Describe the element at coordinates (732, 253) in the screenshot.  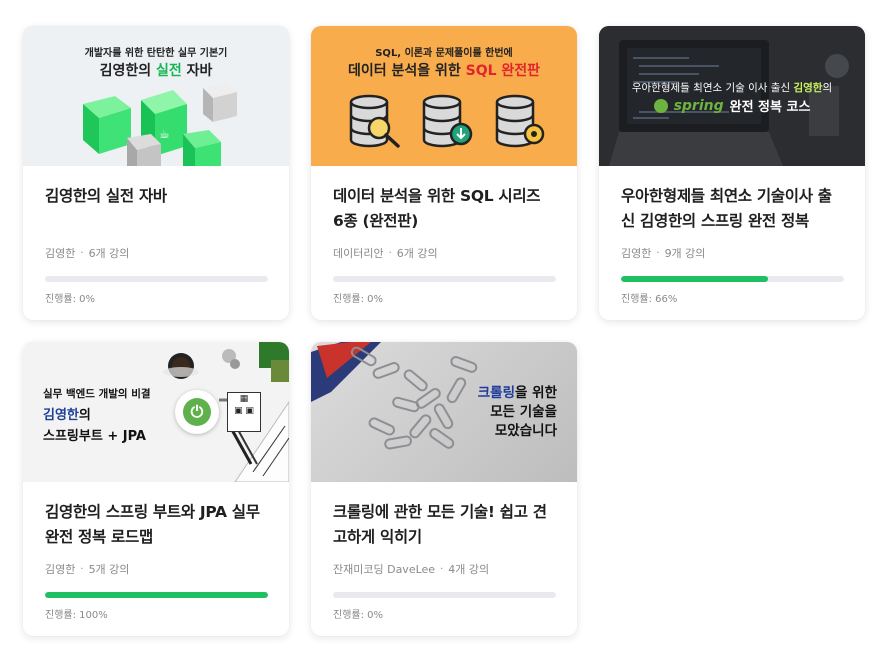
I see `course-meta: 김영한 · 9개 강의` at that location.